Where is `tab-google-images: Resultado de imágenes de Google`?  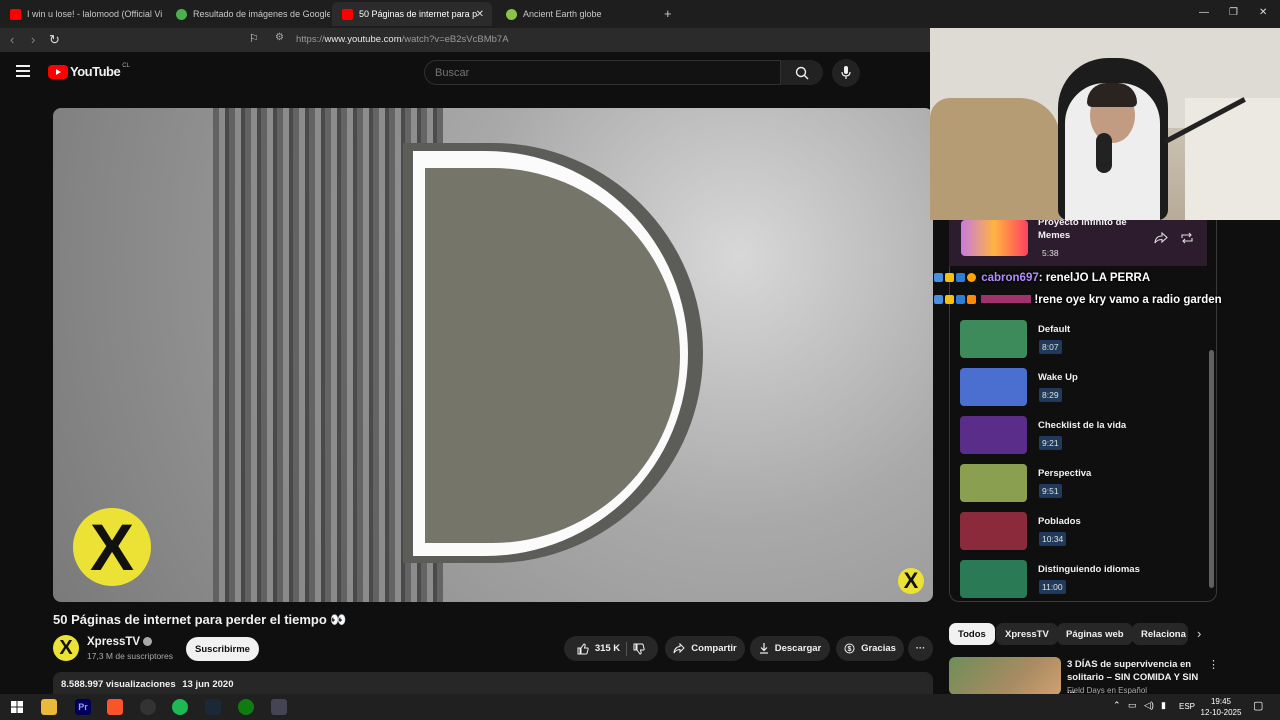
tab-google-images: Resultado de imágenes de Google is located at coordinates (248, 14).